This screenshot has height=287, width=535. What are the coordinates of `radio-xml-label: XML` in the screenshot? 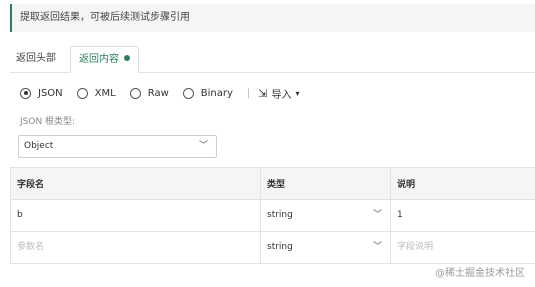 It's located at (105, 93).